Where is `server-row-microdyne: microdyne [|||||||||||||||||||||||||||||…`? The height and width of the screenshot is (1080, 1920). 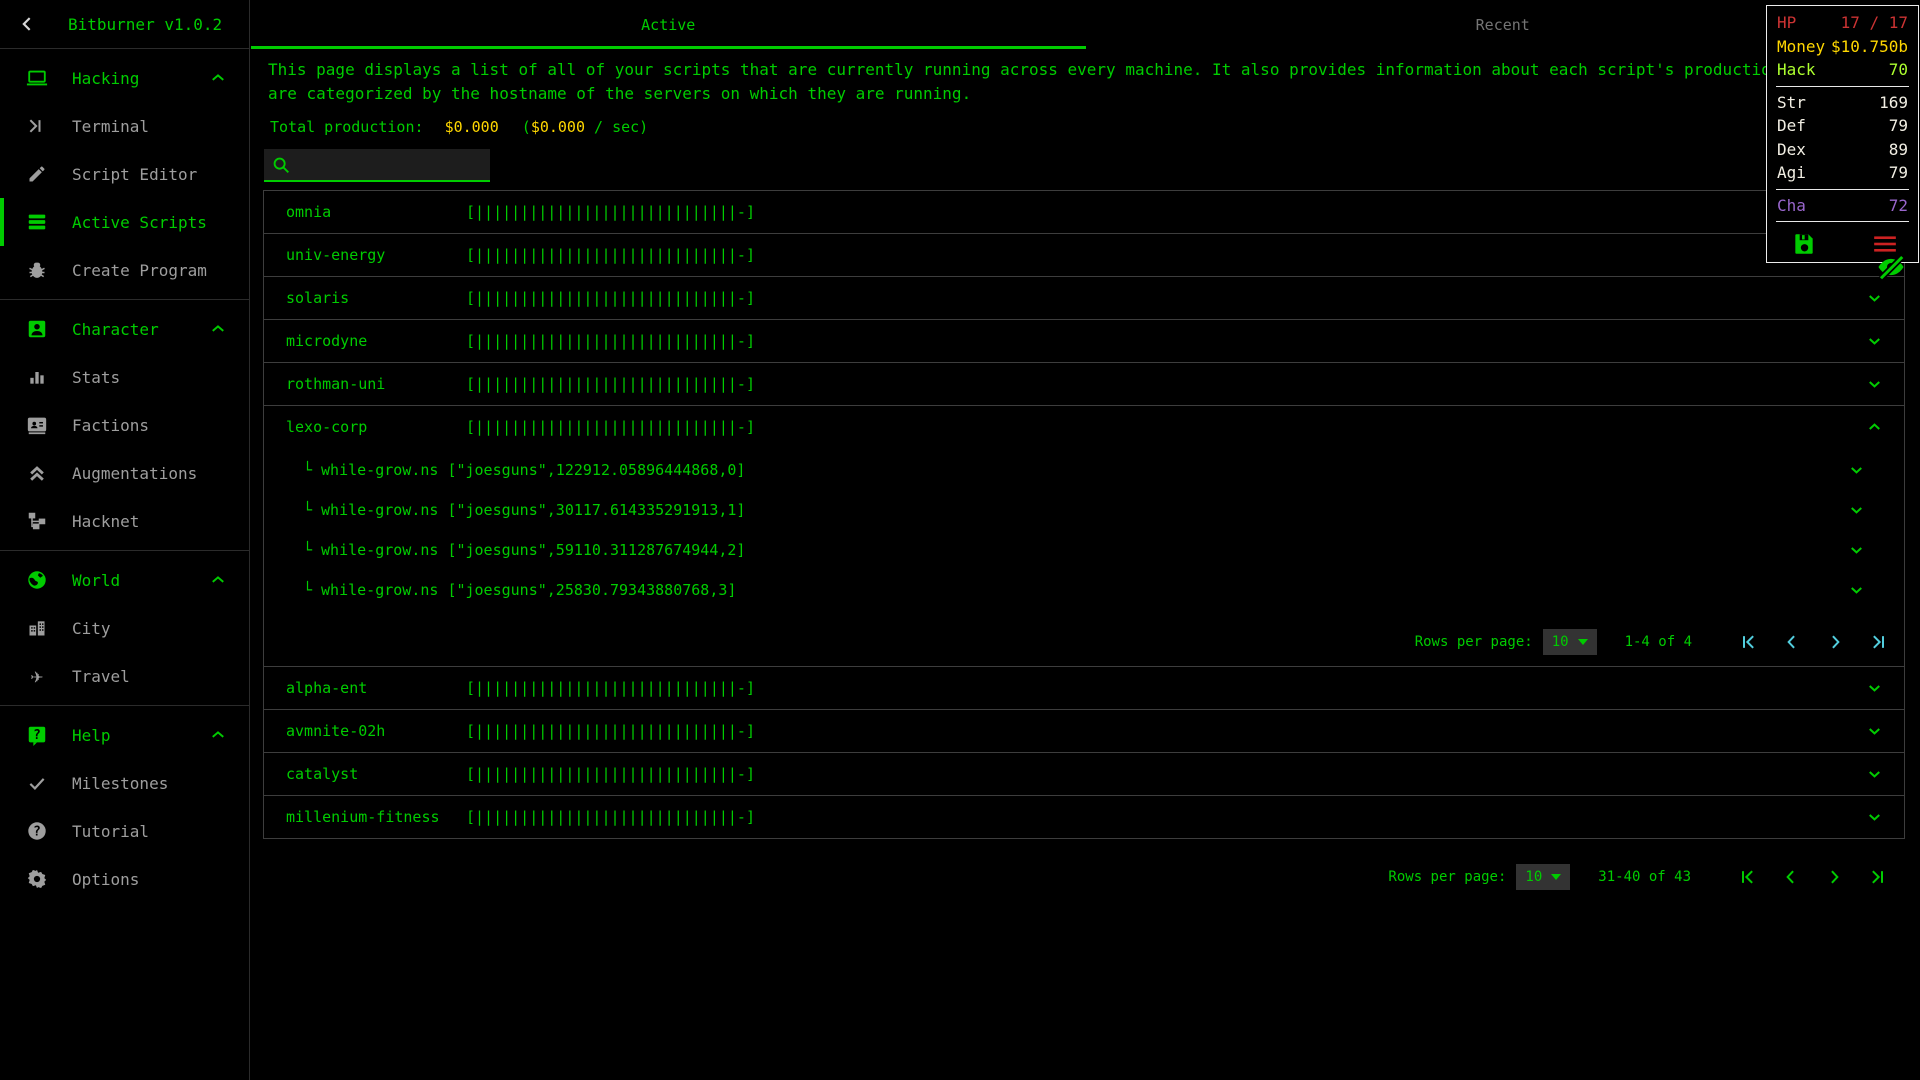 server-row-microdyne: microdyne [|||||||||||||||||||||||||||||… is located at coordinates (1084, 341).